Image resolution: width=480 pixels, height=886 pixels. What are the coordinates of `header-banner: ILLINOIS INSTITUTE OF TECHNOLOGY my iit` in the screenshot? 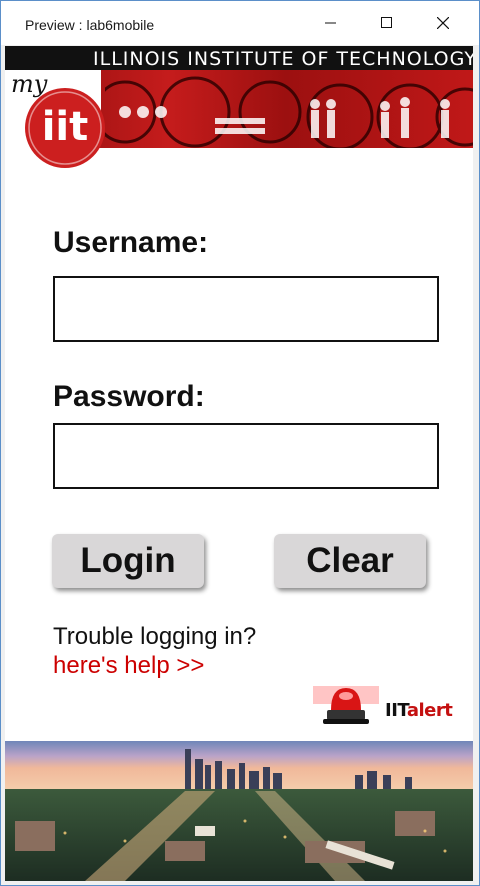 It's located at (239, 107).